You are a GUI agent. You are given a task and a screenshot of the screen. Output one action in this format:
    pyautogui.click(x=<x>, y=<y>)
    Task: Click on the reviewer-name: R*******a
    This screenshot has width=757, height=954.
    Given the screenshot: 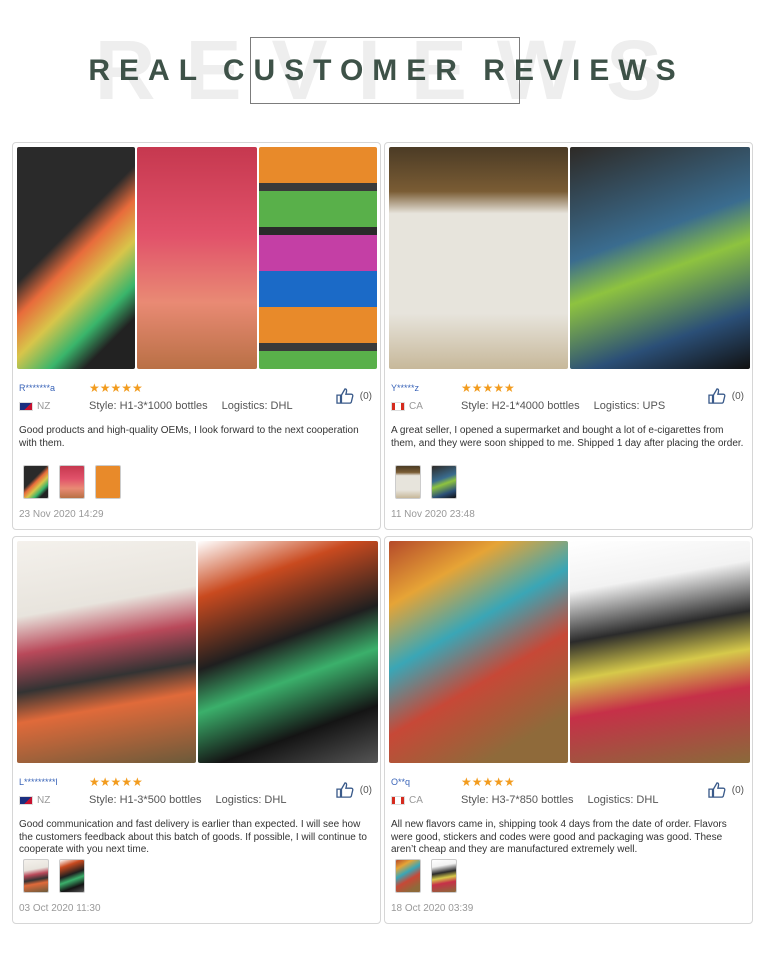 What is the action you would take?
    pyautogui.click(x=37, y=388)
    